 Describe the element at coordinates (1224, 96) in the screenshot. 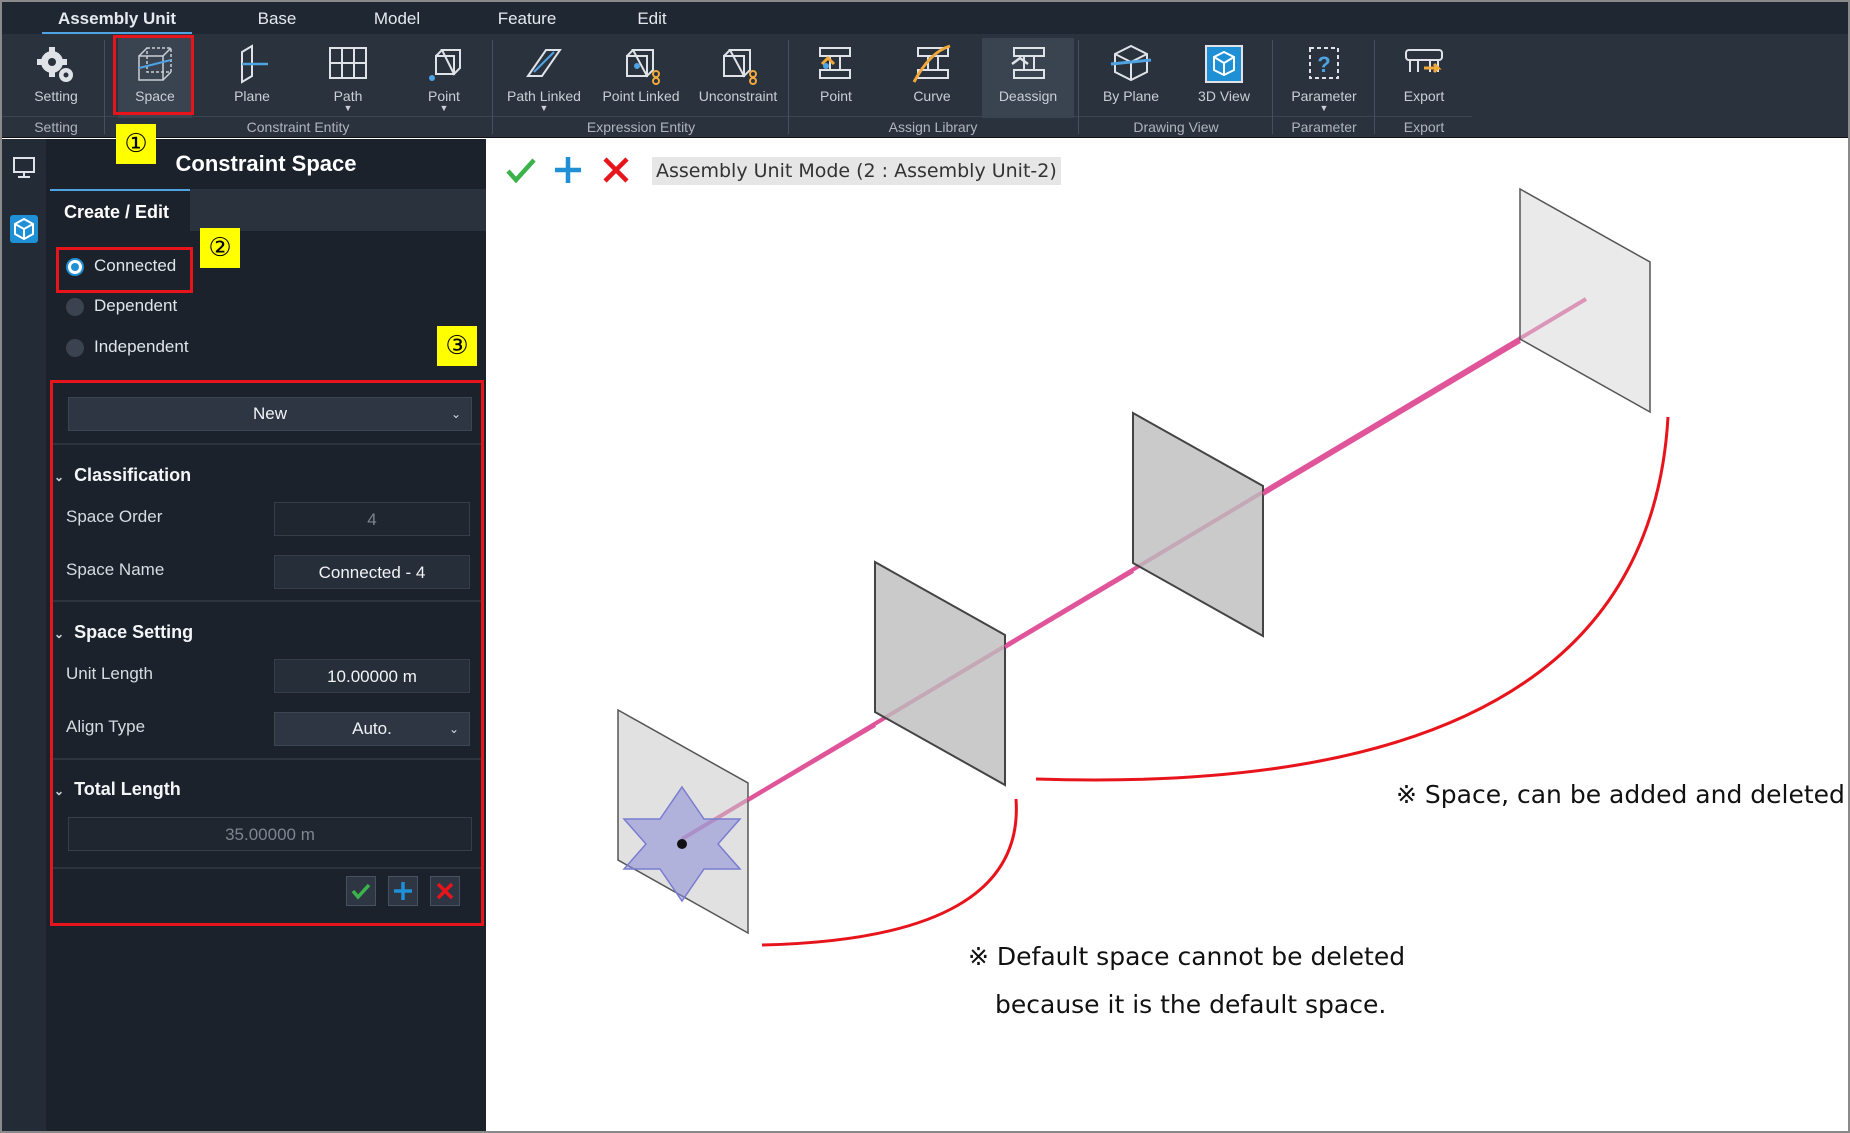

I see `3d-view-button-label: 3D View` at that location.